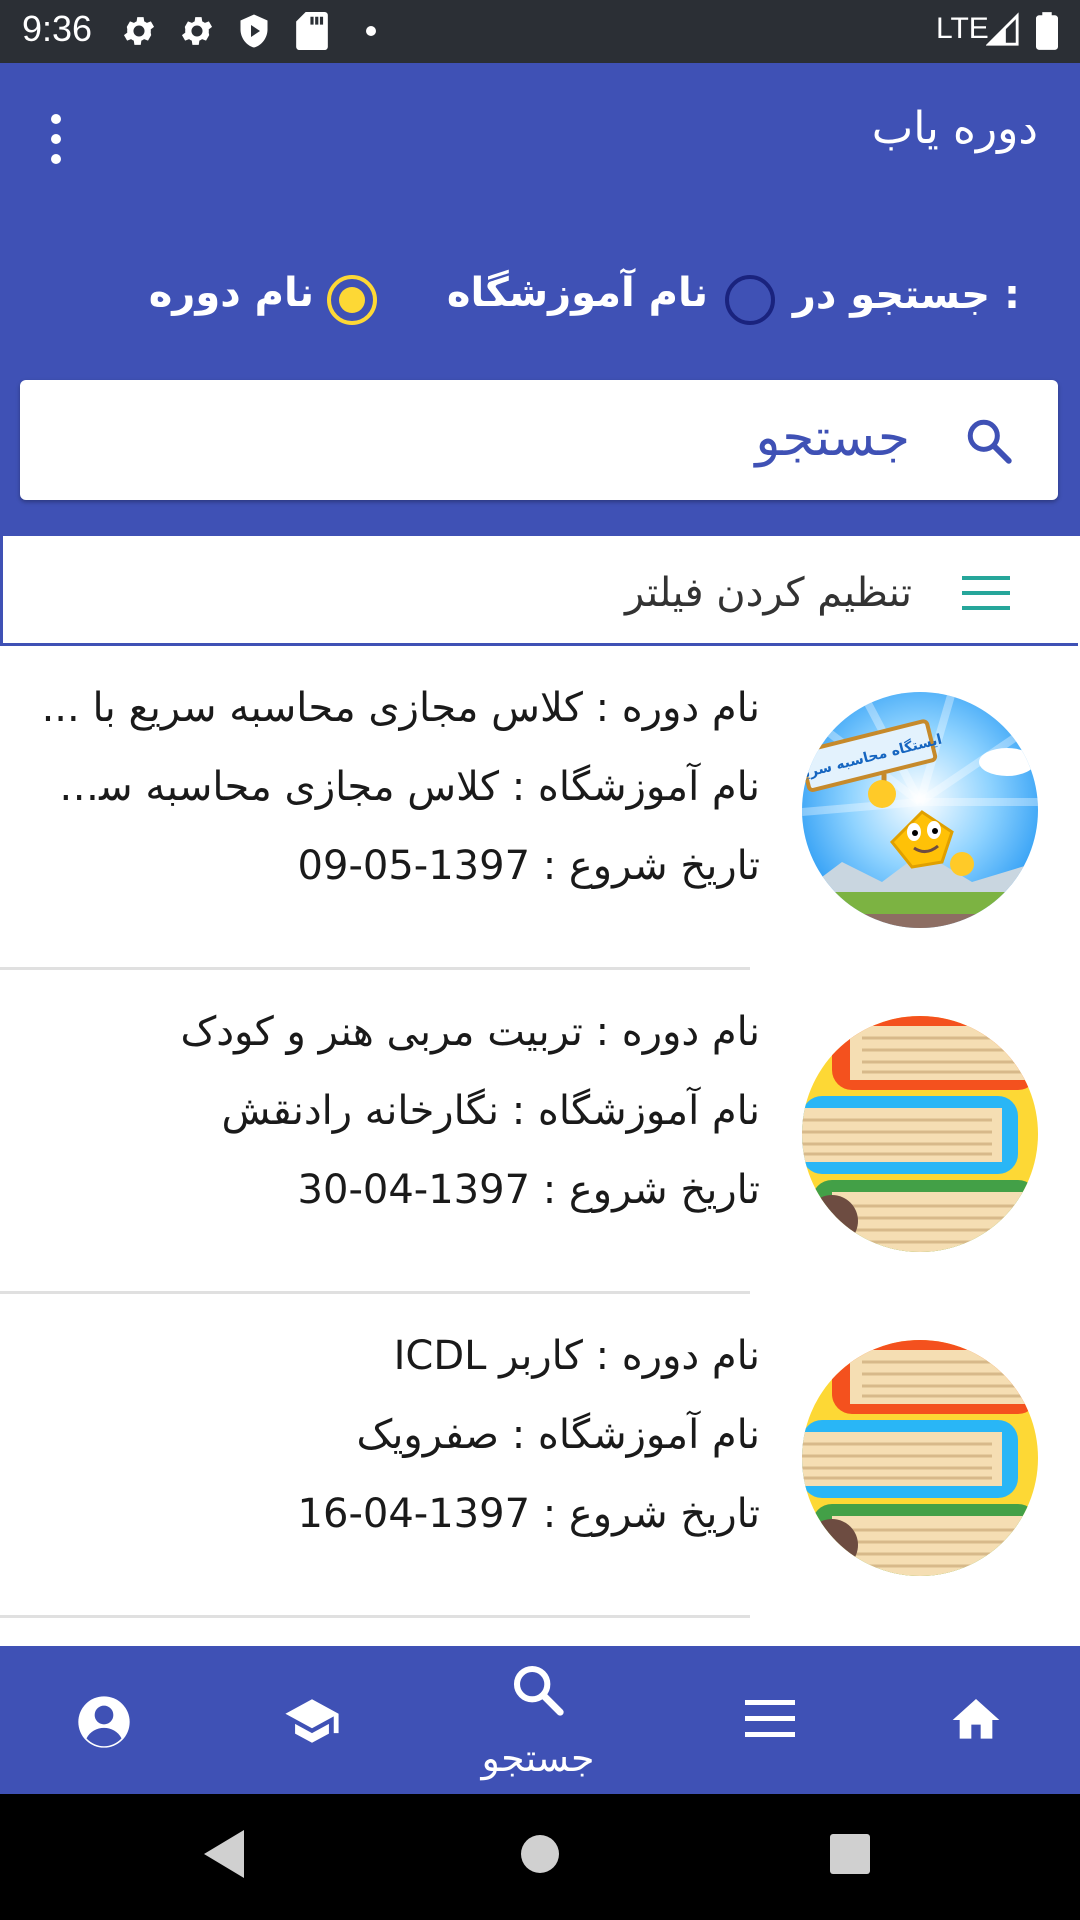 The height and width of the screenshot is (1920, 1080). I want to click on course-institute: نام آموزشگاه : نگارخانه رادنقش, so click(490, 1111).